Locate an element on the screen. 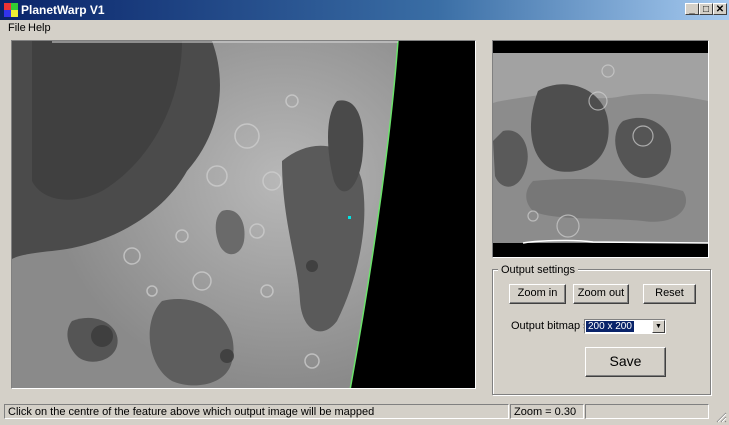  output-bitmap-size-value: 200 x 200 is located at coordinates (610, 326).